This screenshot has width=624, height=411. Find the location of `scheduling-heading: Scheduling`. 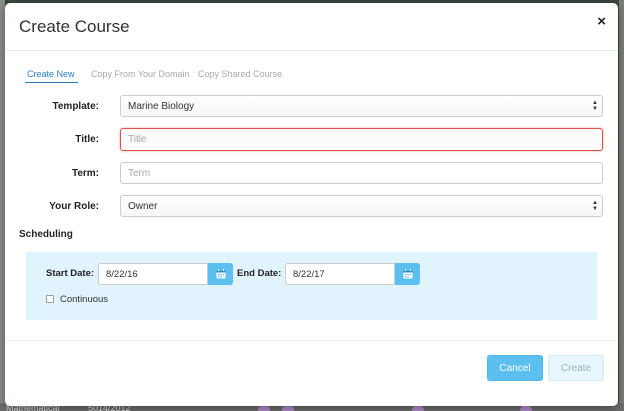

scheduling-heading: Scheduling is located at coordinates (46, 234).